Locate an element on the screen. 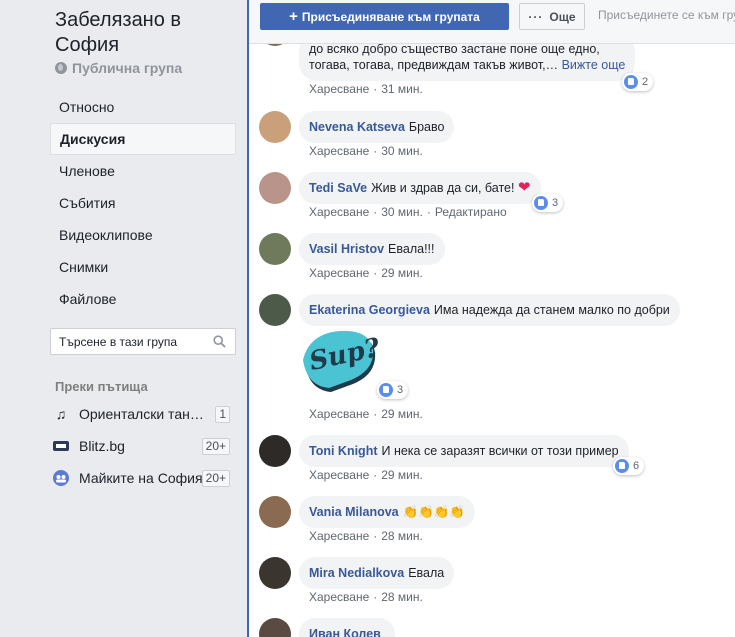  nav-item-files: Файлове is located at coordinates (143, 299).